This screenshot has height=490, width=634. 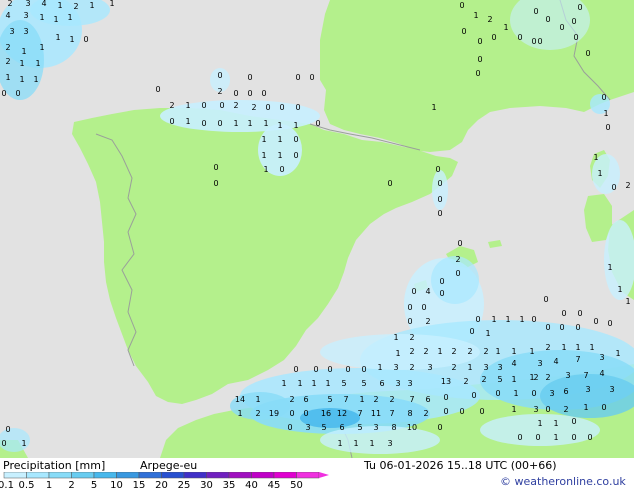 I want to click on precip-value-210: 2, so click(x=425, y=413).